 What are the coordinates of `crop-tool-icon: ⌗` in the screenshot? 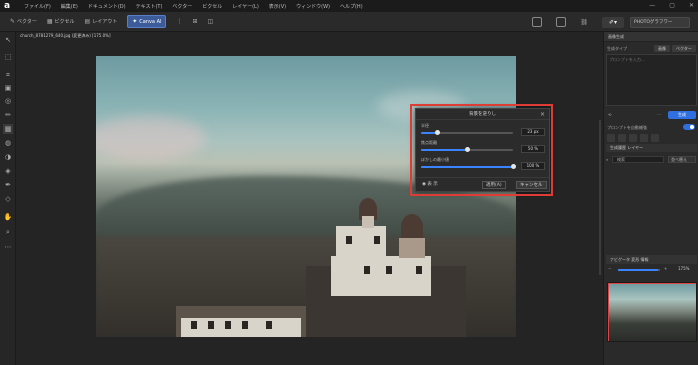 It's located at (8, 75).